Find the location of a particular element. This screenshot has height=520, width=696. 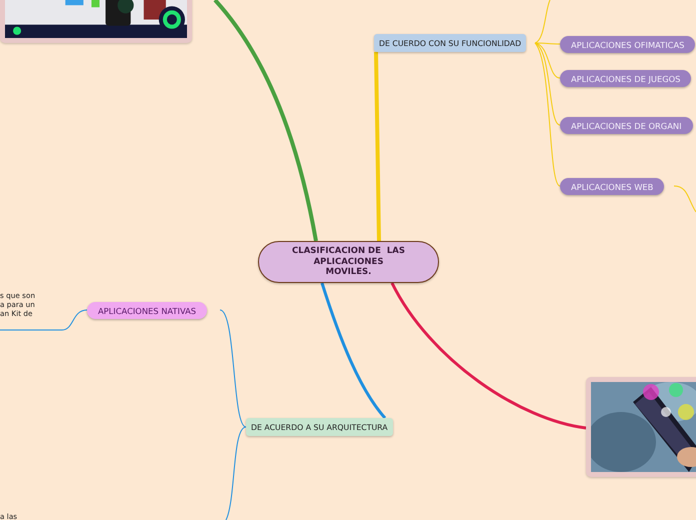

central-topic: CLASIFICACION DE LAS APLICACIONES MOVILES. is located at coordinates (348, 262).